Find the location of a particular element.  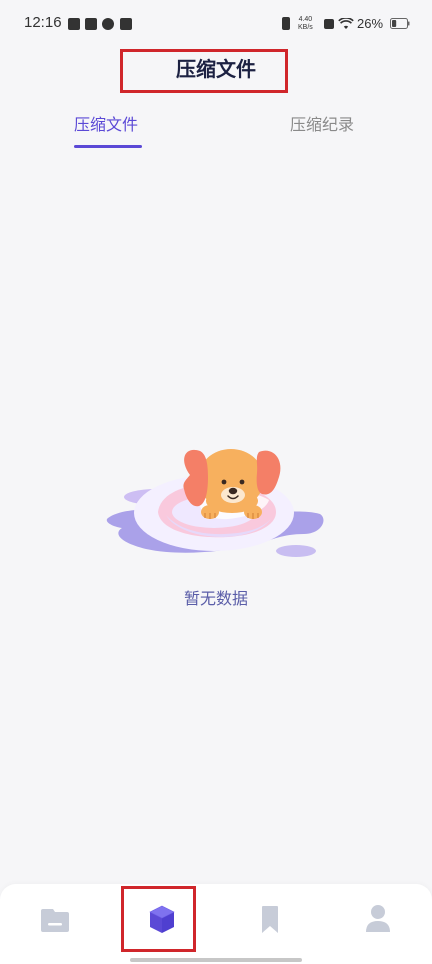

nav-profile is located at coordinates (378, 920).